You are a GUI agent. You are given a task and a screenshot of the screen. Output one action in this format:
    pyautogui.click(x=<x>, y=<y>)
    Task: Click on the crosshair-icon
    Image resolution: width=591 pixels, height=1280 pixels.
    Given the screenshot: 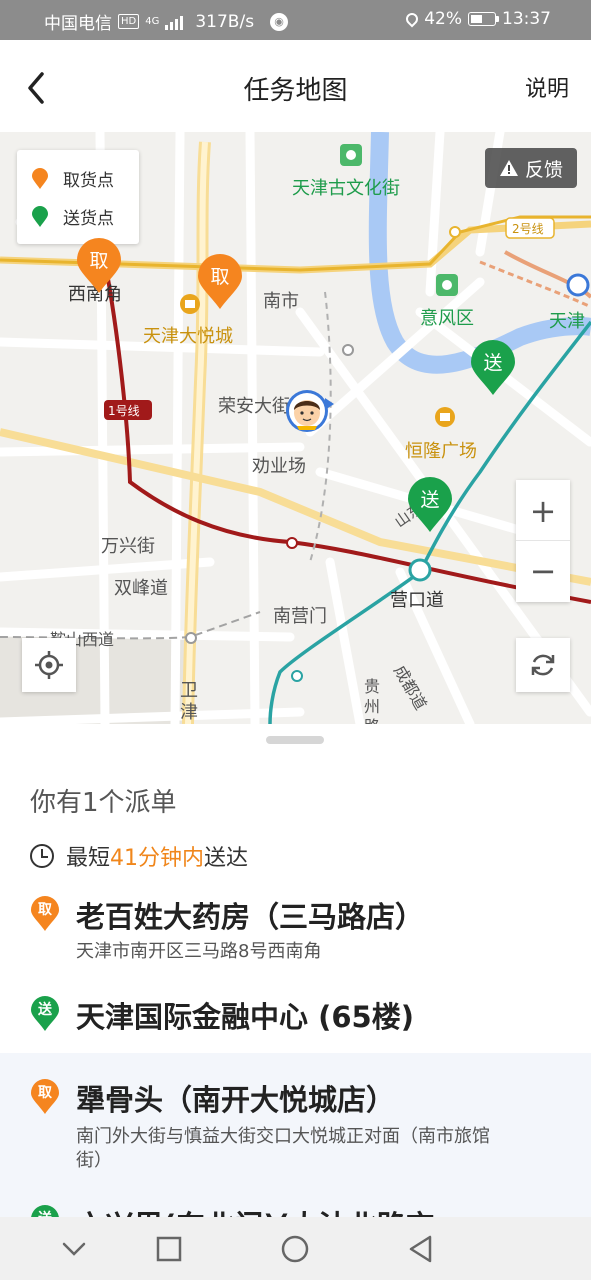 What is the action you would take?
    pyautogui.click(x=49, y=665)
    